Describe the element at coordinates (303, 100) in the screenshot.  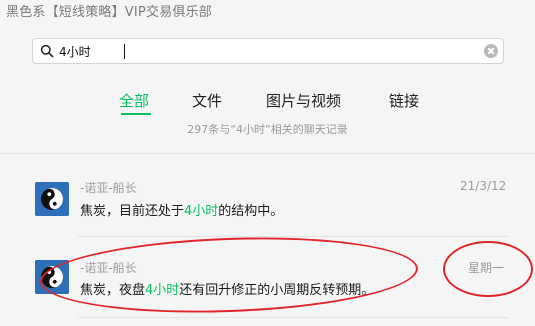
I see `tab-images-videos: 图片与视频` at that location.